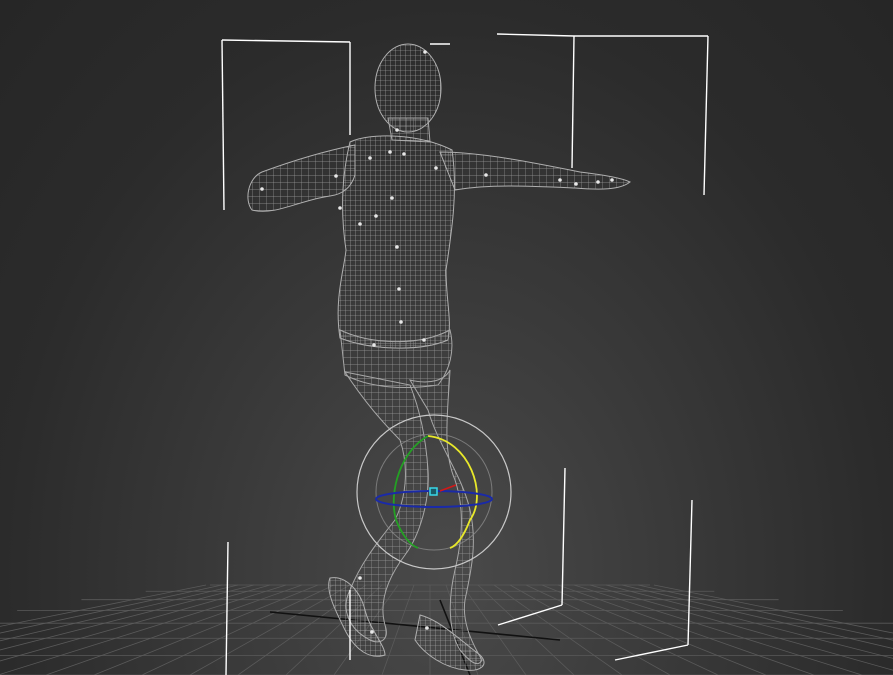  I want to click on grid-axis-line, so click(415, 626).